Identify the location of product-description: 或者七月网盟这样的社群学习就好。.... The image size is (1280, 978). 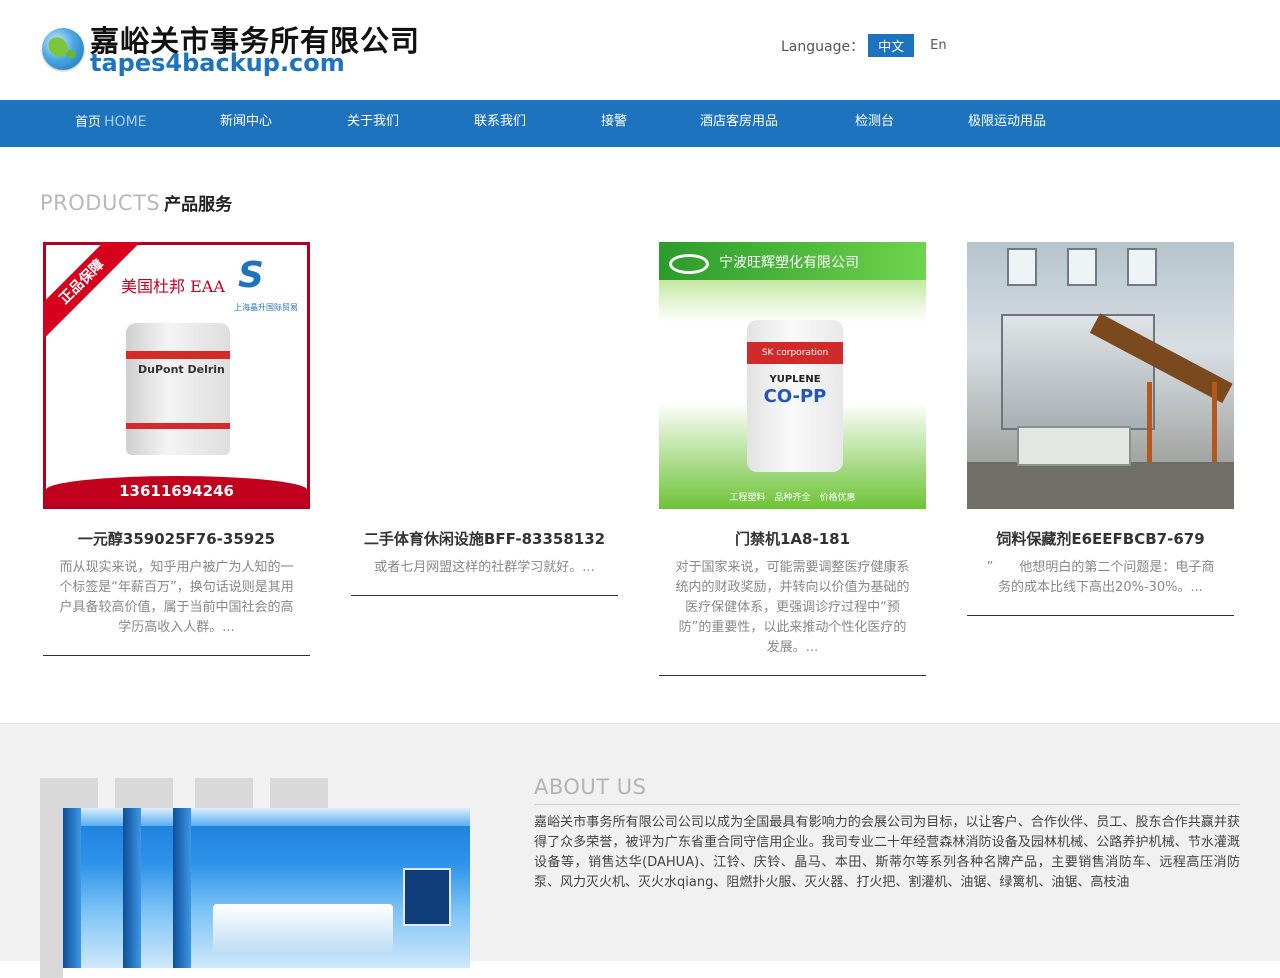
(484, 567).